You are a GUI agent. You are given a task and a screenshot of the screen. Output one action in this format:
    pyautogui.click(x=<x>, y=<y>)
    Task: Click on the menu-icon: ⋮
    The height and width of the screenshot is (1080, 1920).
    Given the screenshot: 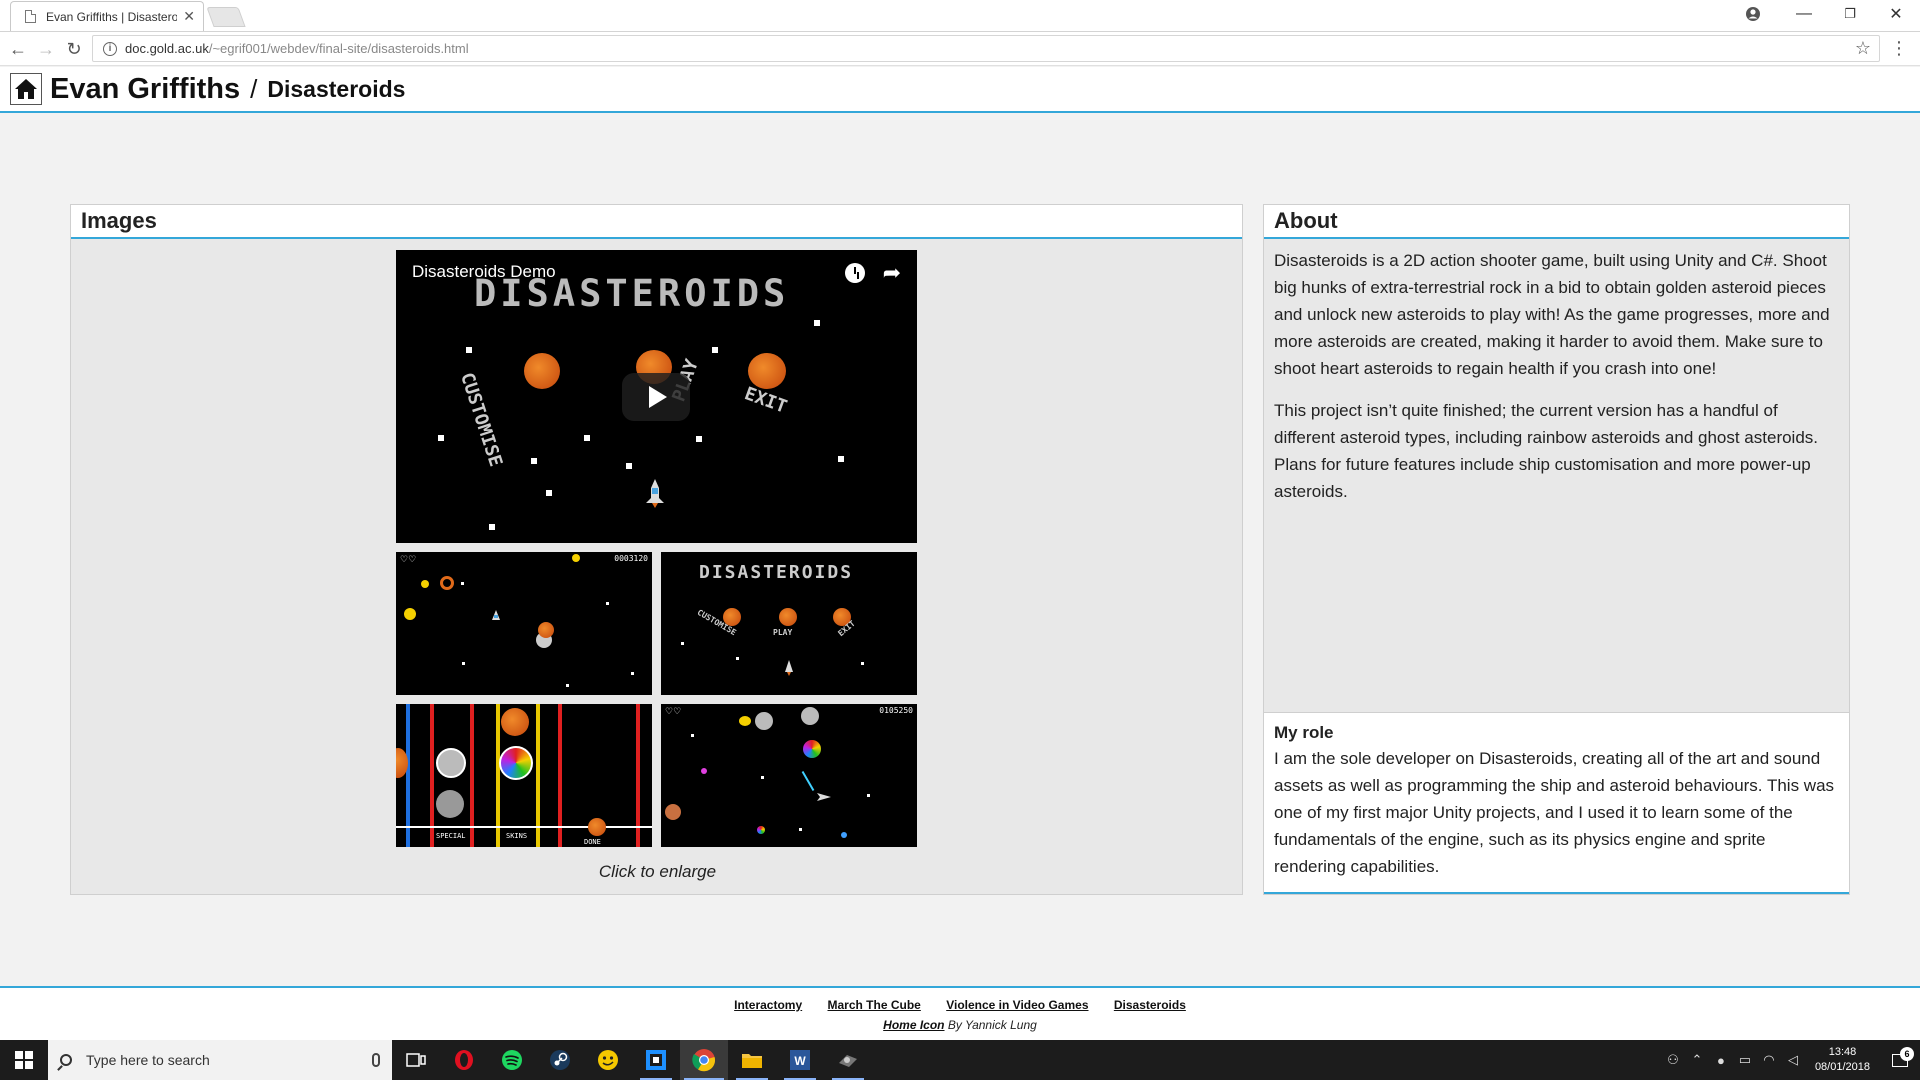 What is the action you would take?
    pyautogui.click(x=1899, y=48)
    